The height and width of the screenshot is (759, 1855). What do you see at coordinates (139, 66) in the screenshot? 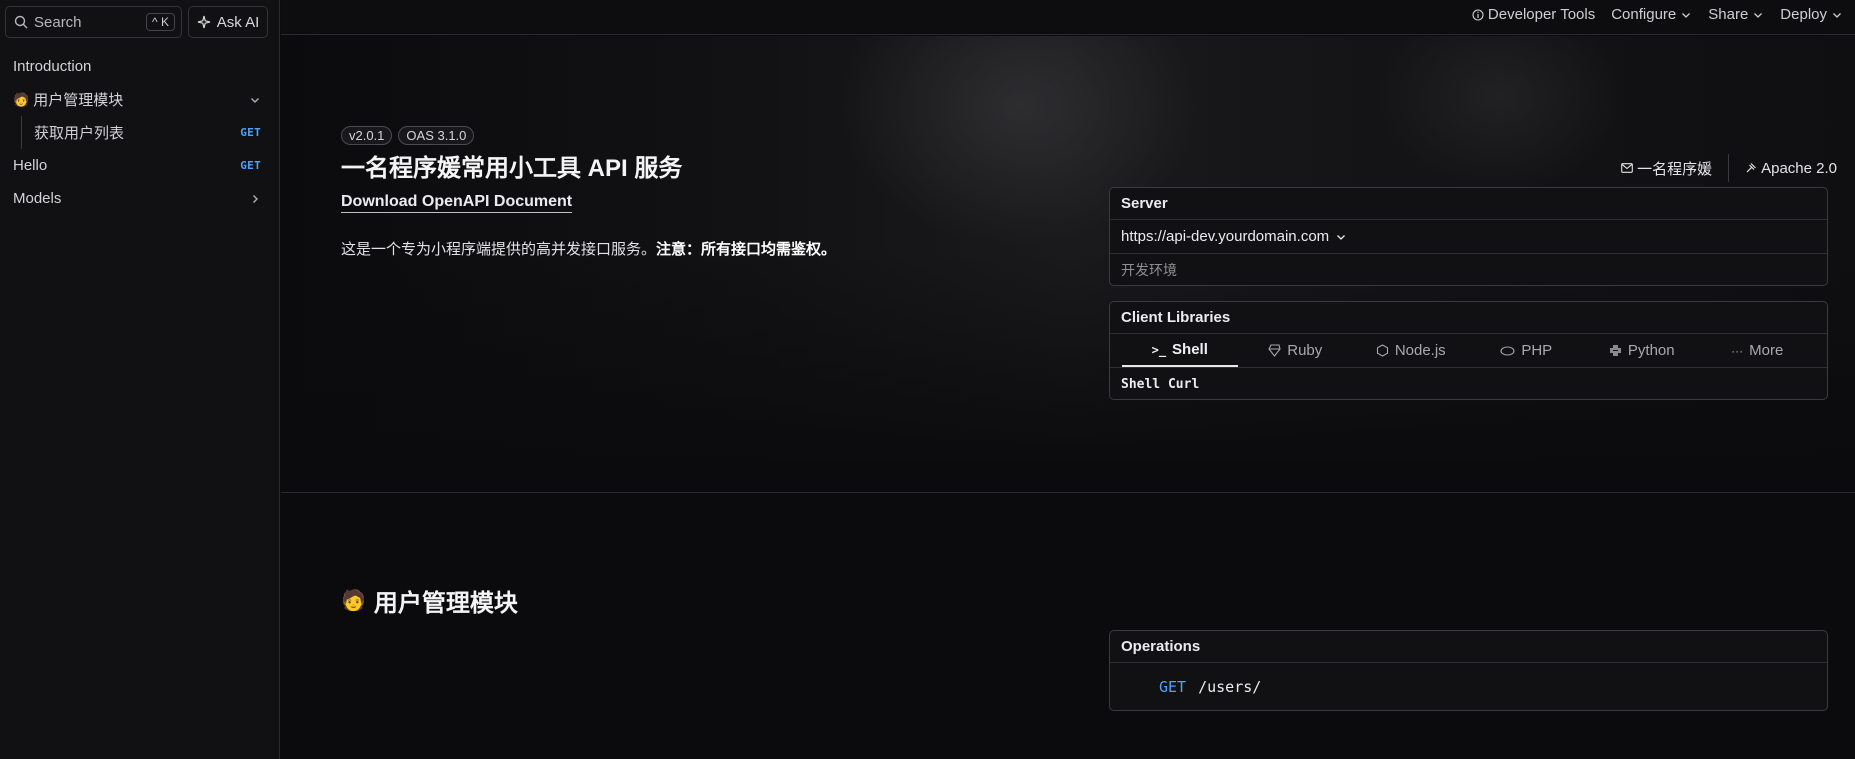
I see `sidebar-item-introduction: Introduction` at bounding box center [139, 66].